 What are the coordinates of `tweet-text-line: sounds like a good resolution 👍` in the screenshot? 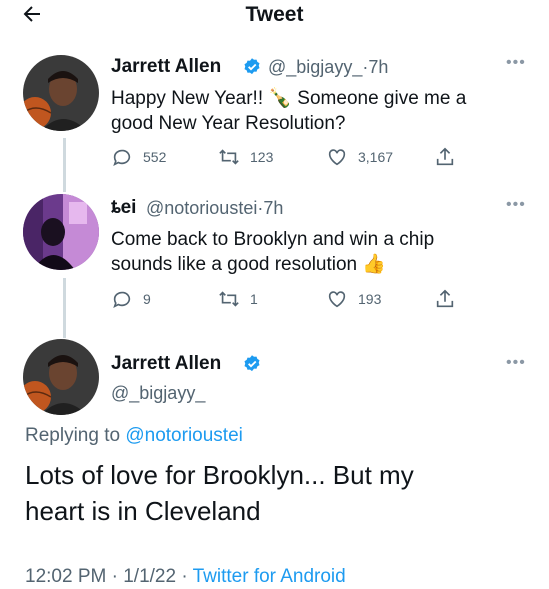 It's located at (249, 264).